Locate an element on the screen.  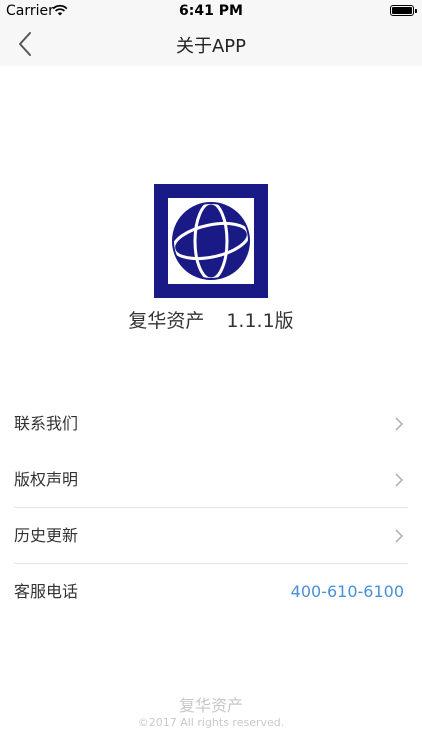
phone-number-link: 400-610-6100 is located at coordinates (347, 592).